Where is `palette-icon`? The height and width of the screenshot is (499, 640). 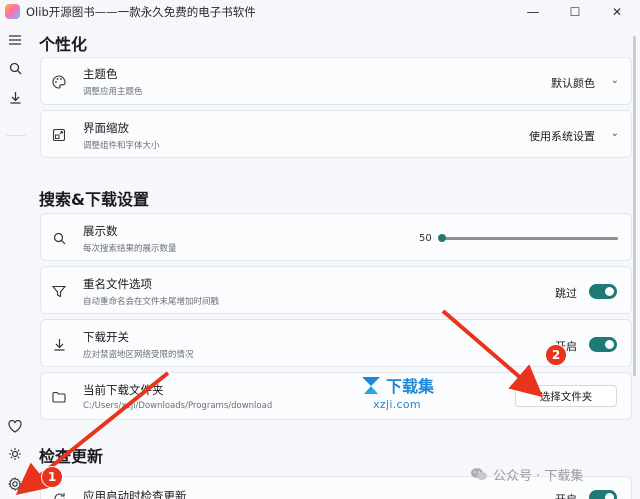 palette-icon is located at coordinates (59, 82).